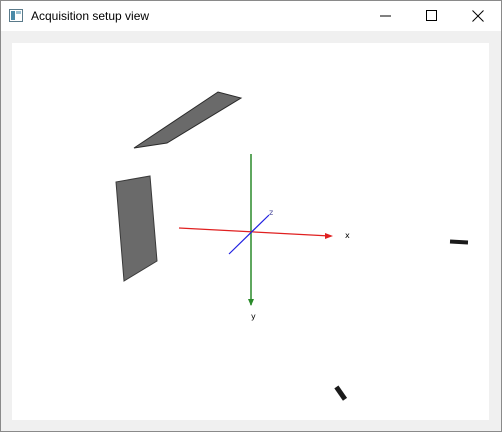 The image size is (502, 432). Describe the element at coordinates (188, 120) in the screenshot. I see `panel-upper` at that location.